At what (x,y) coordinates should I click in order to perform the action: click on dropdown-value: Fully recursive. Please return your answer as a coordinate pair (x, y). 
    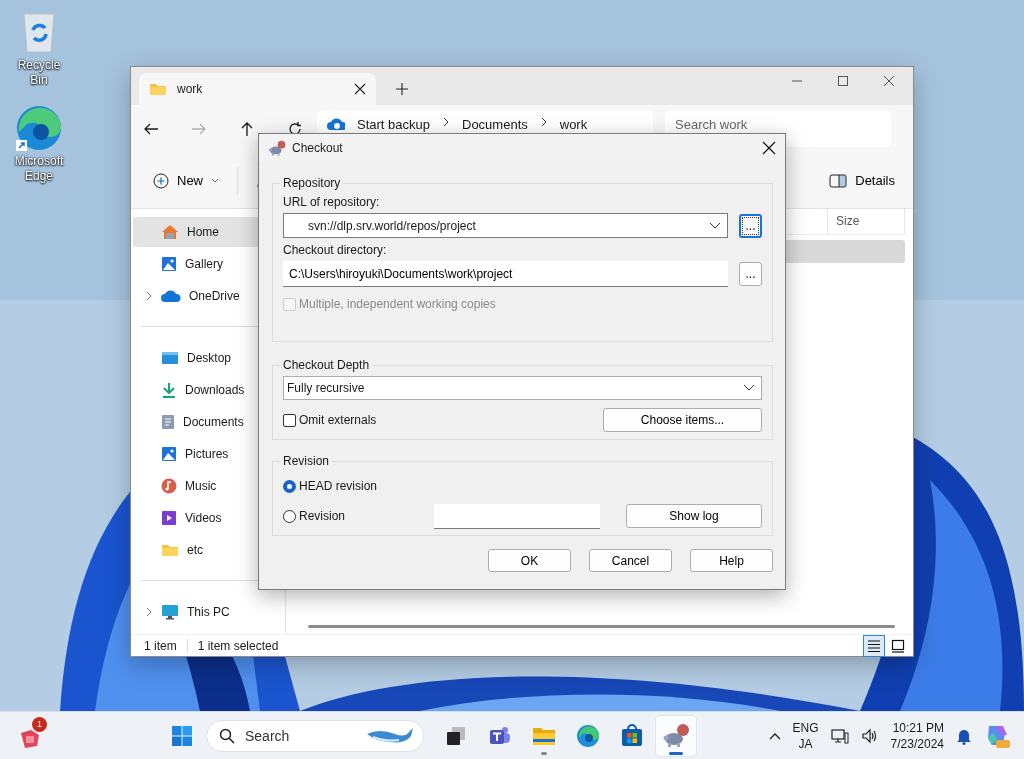
    Looking at the image, I should click on (326, 388).